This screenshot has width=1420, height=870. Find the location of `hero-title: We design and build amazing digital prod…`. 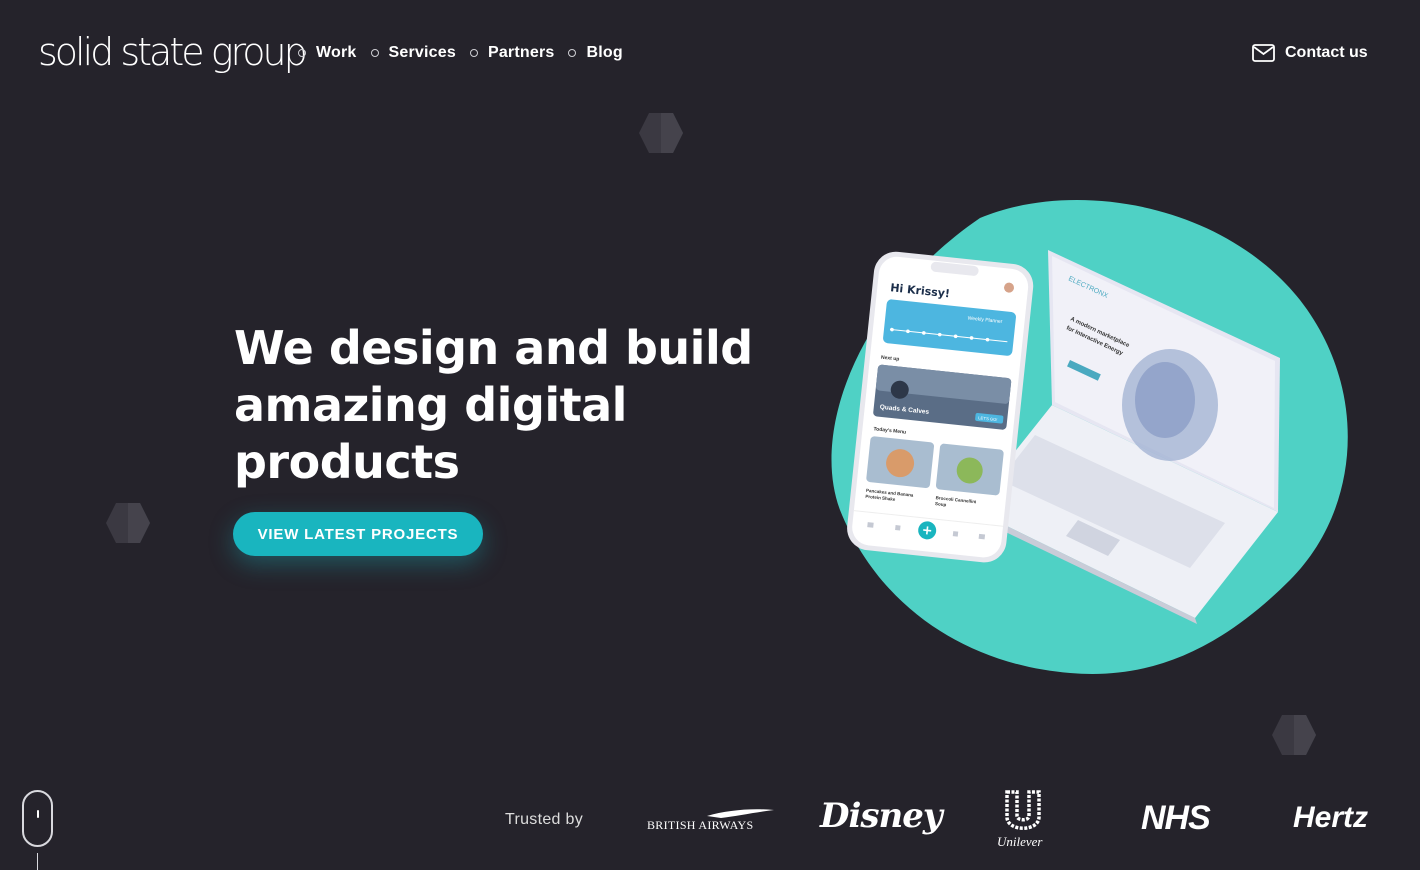

hero-title: We design and build amazing digital prod… is located at coordinates (494, 405).